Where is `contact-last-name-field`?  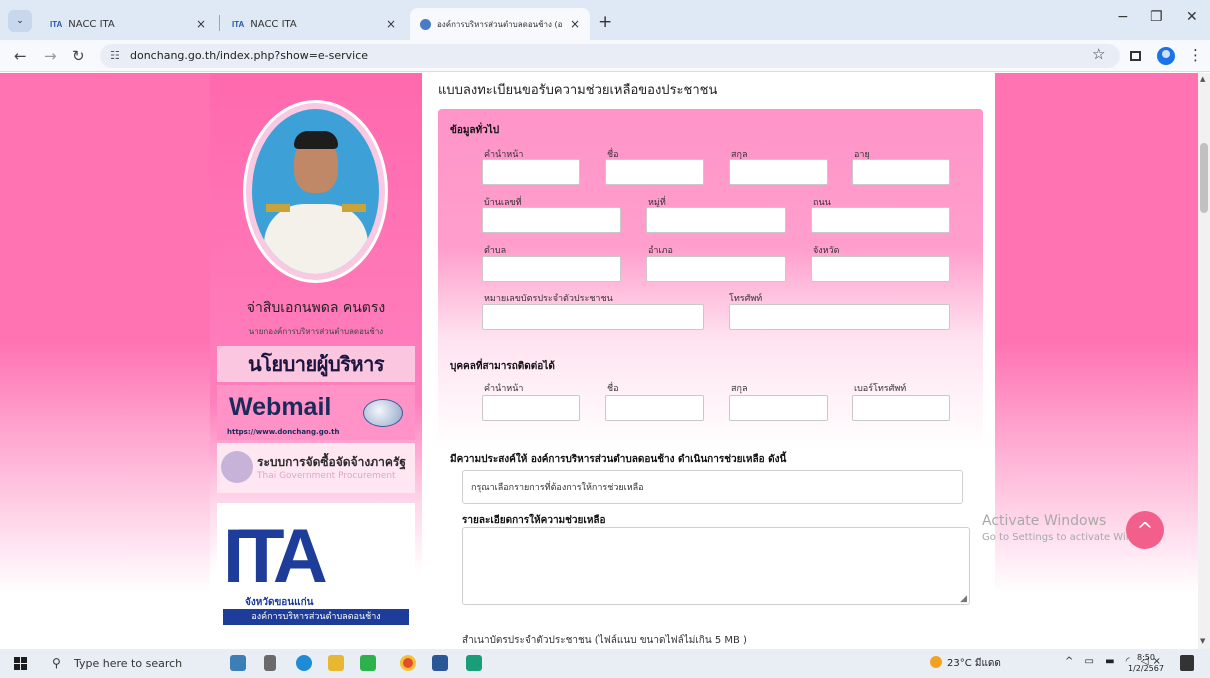
contact-last-name-field is located at coordinates (778, 408).